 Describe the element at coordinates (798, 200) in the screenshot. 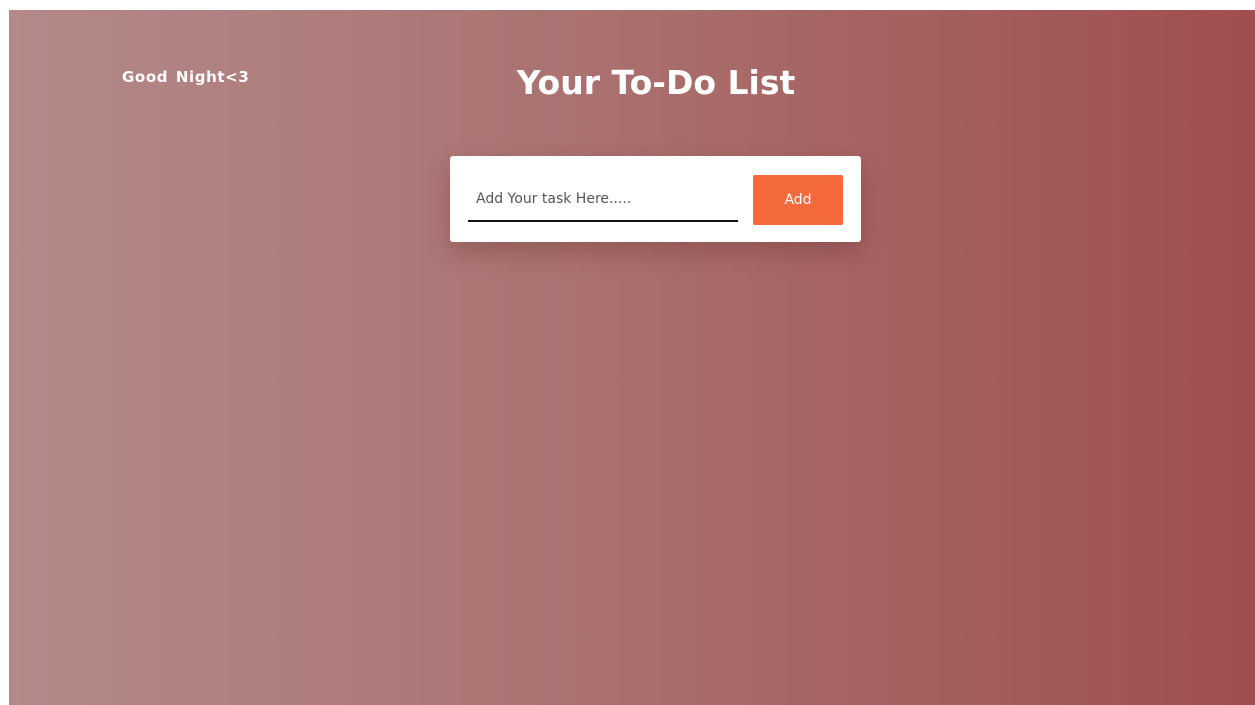

I see `add-task-button: Add` at that location.